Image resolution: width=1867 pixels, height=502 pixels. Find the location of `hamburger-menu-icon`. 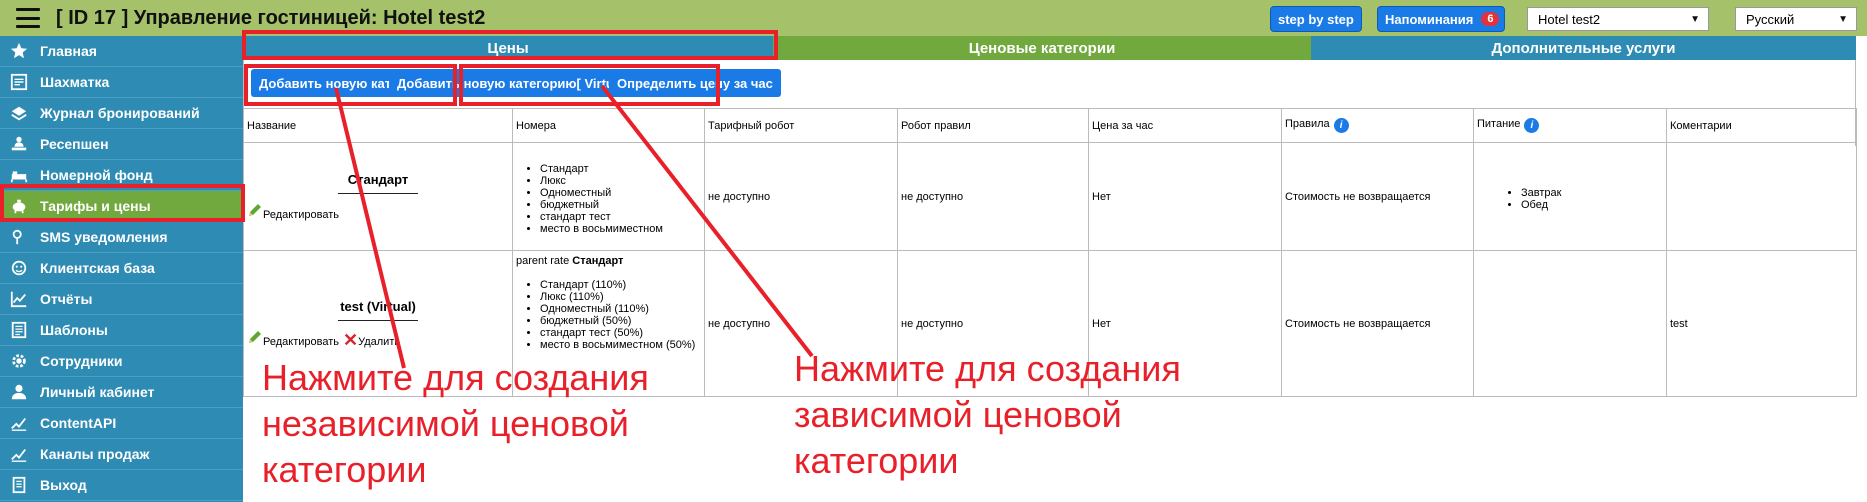

hamburger-menu-icon is located at coordinates (28, 18).